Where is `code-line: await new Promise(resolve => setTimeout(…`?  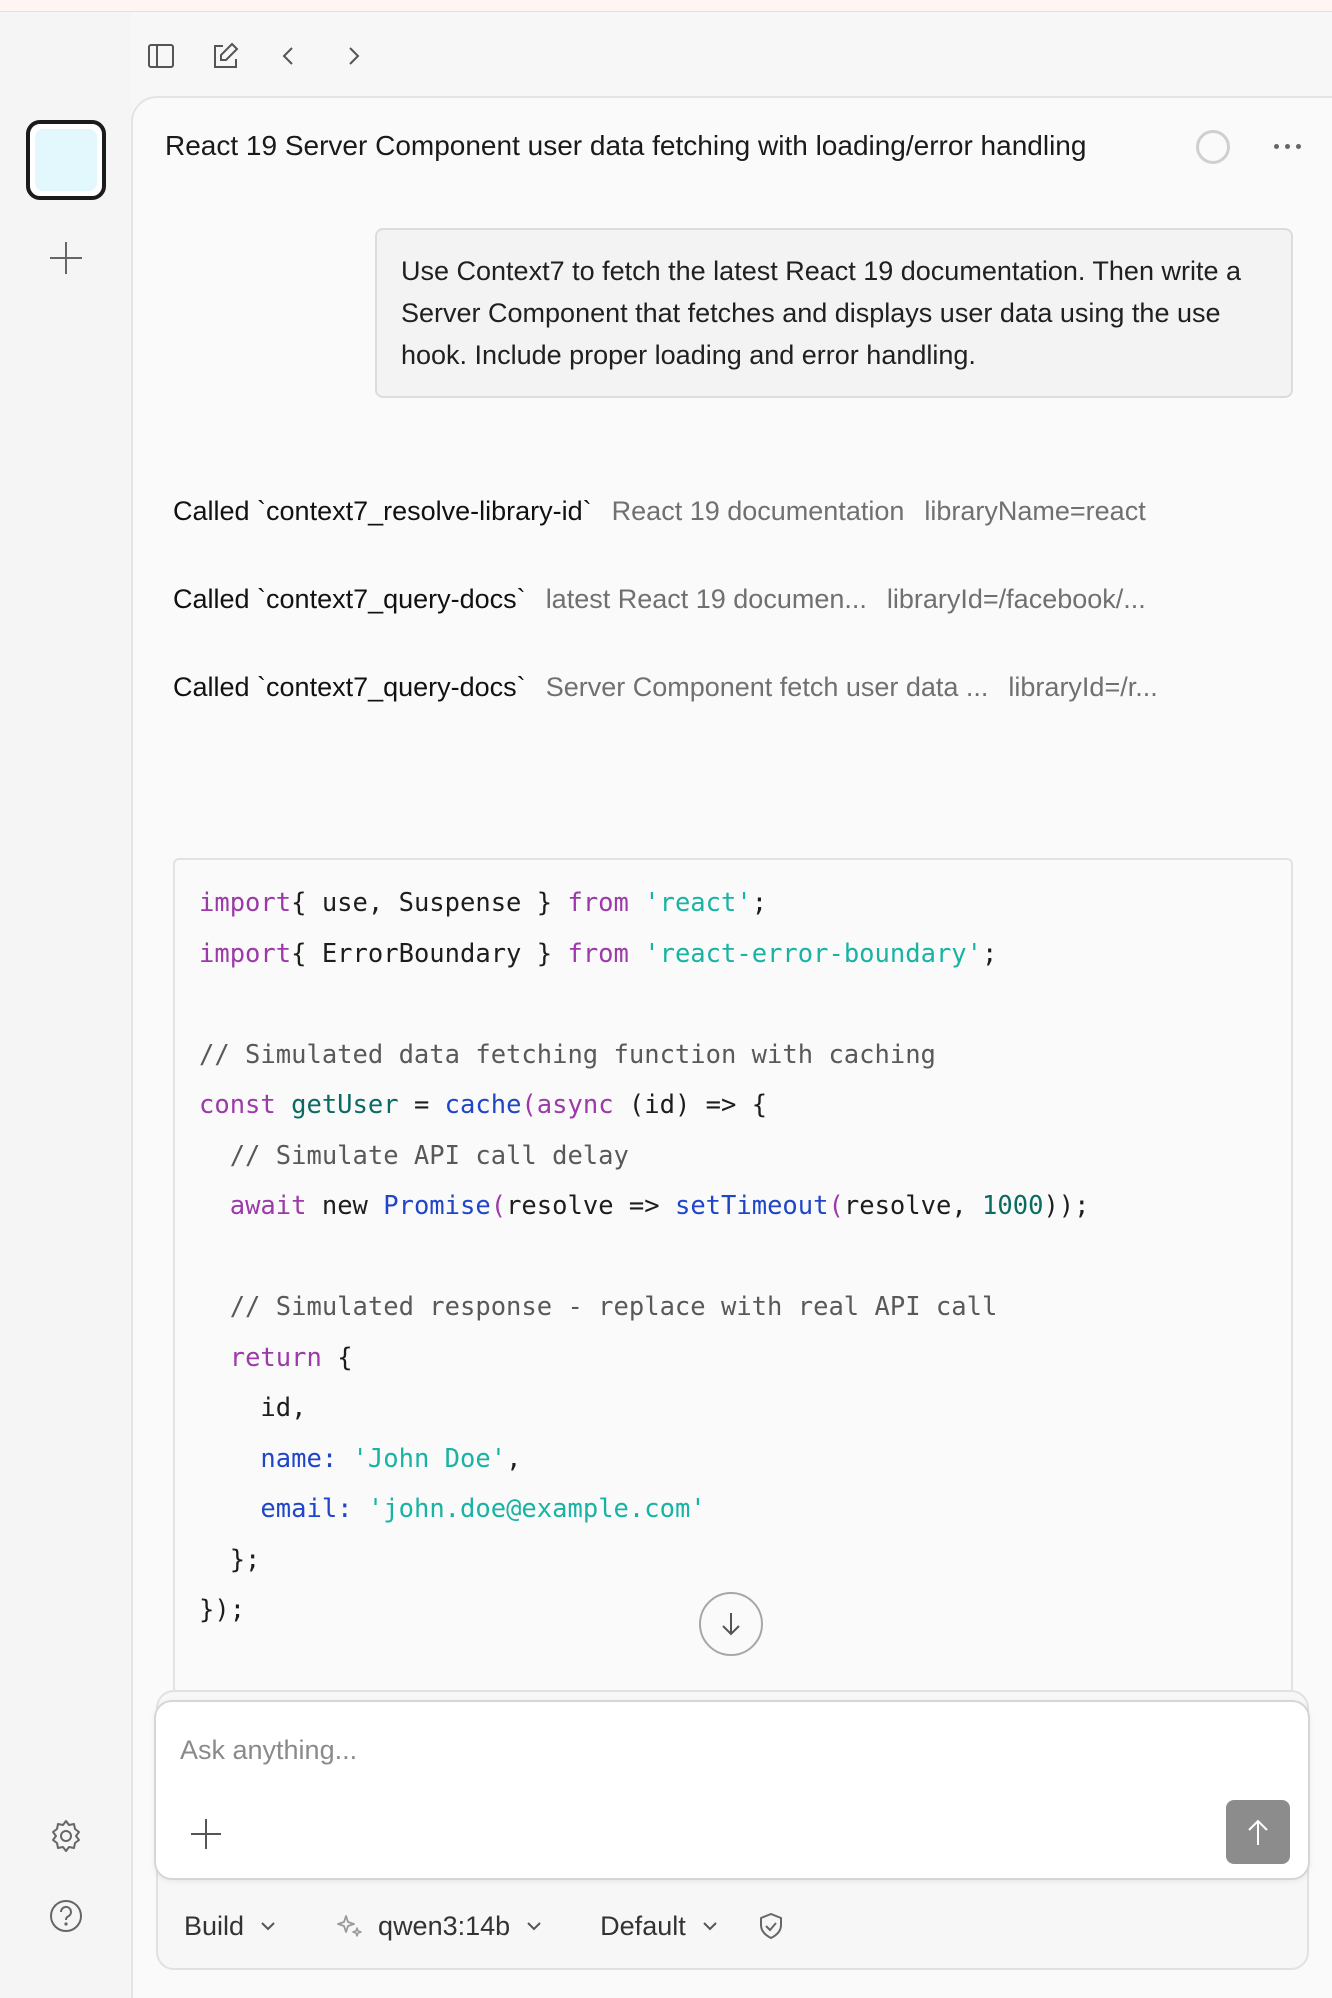 code-line: await new Promise(resolve => setTimeout(… is located at coordinates (733, 1206).